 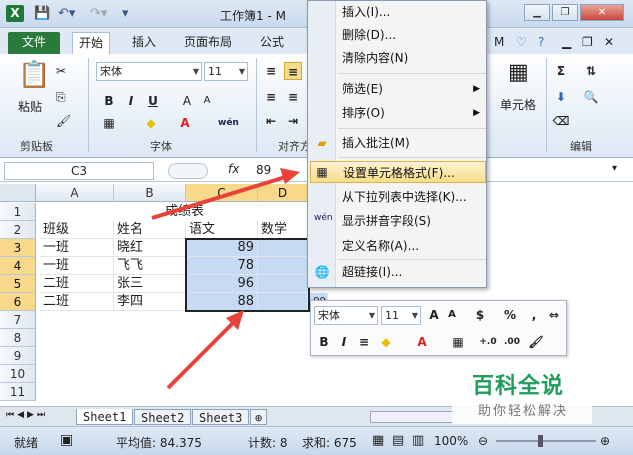 What do you see at coordinates (411, 143) in the screenshot?
I see `menu-item-insert-comment: 插入批注(M)` at bounding box center [411, 143].